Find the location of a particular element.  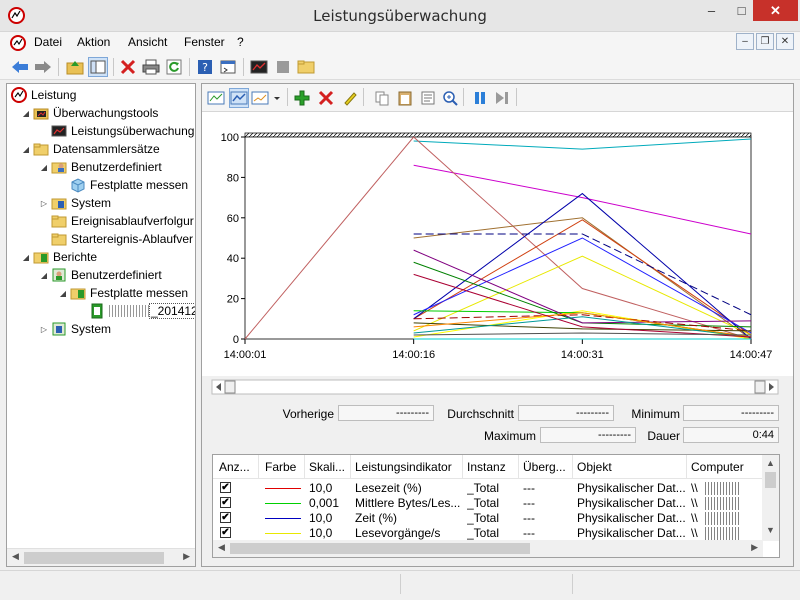

forward-icon is located at coordinates (43, 67).